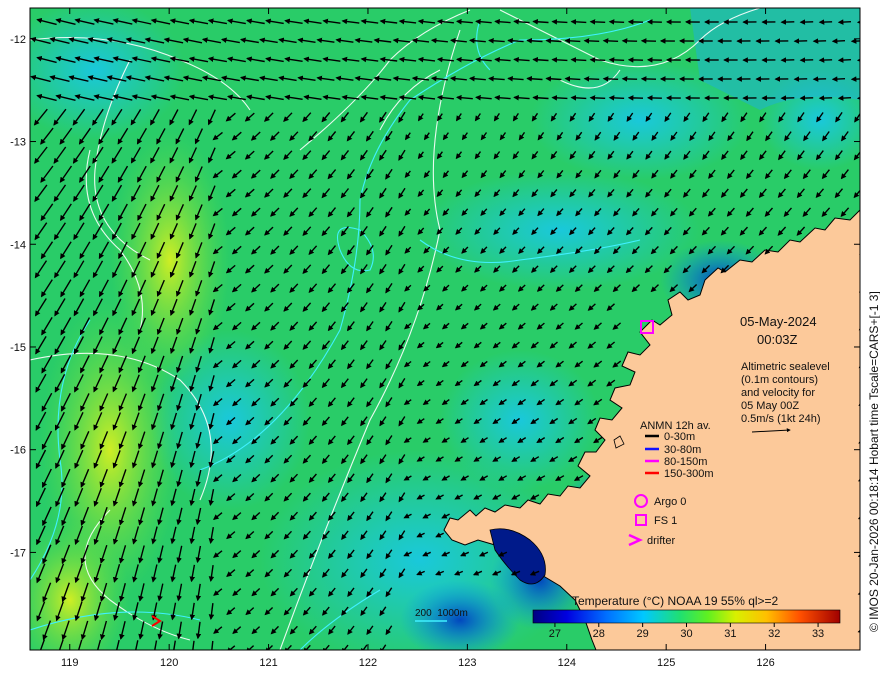  I want to click on lat-tick-label: -13, so click(18, 143).